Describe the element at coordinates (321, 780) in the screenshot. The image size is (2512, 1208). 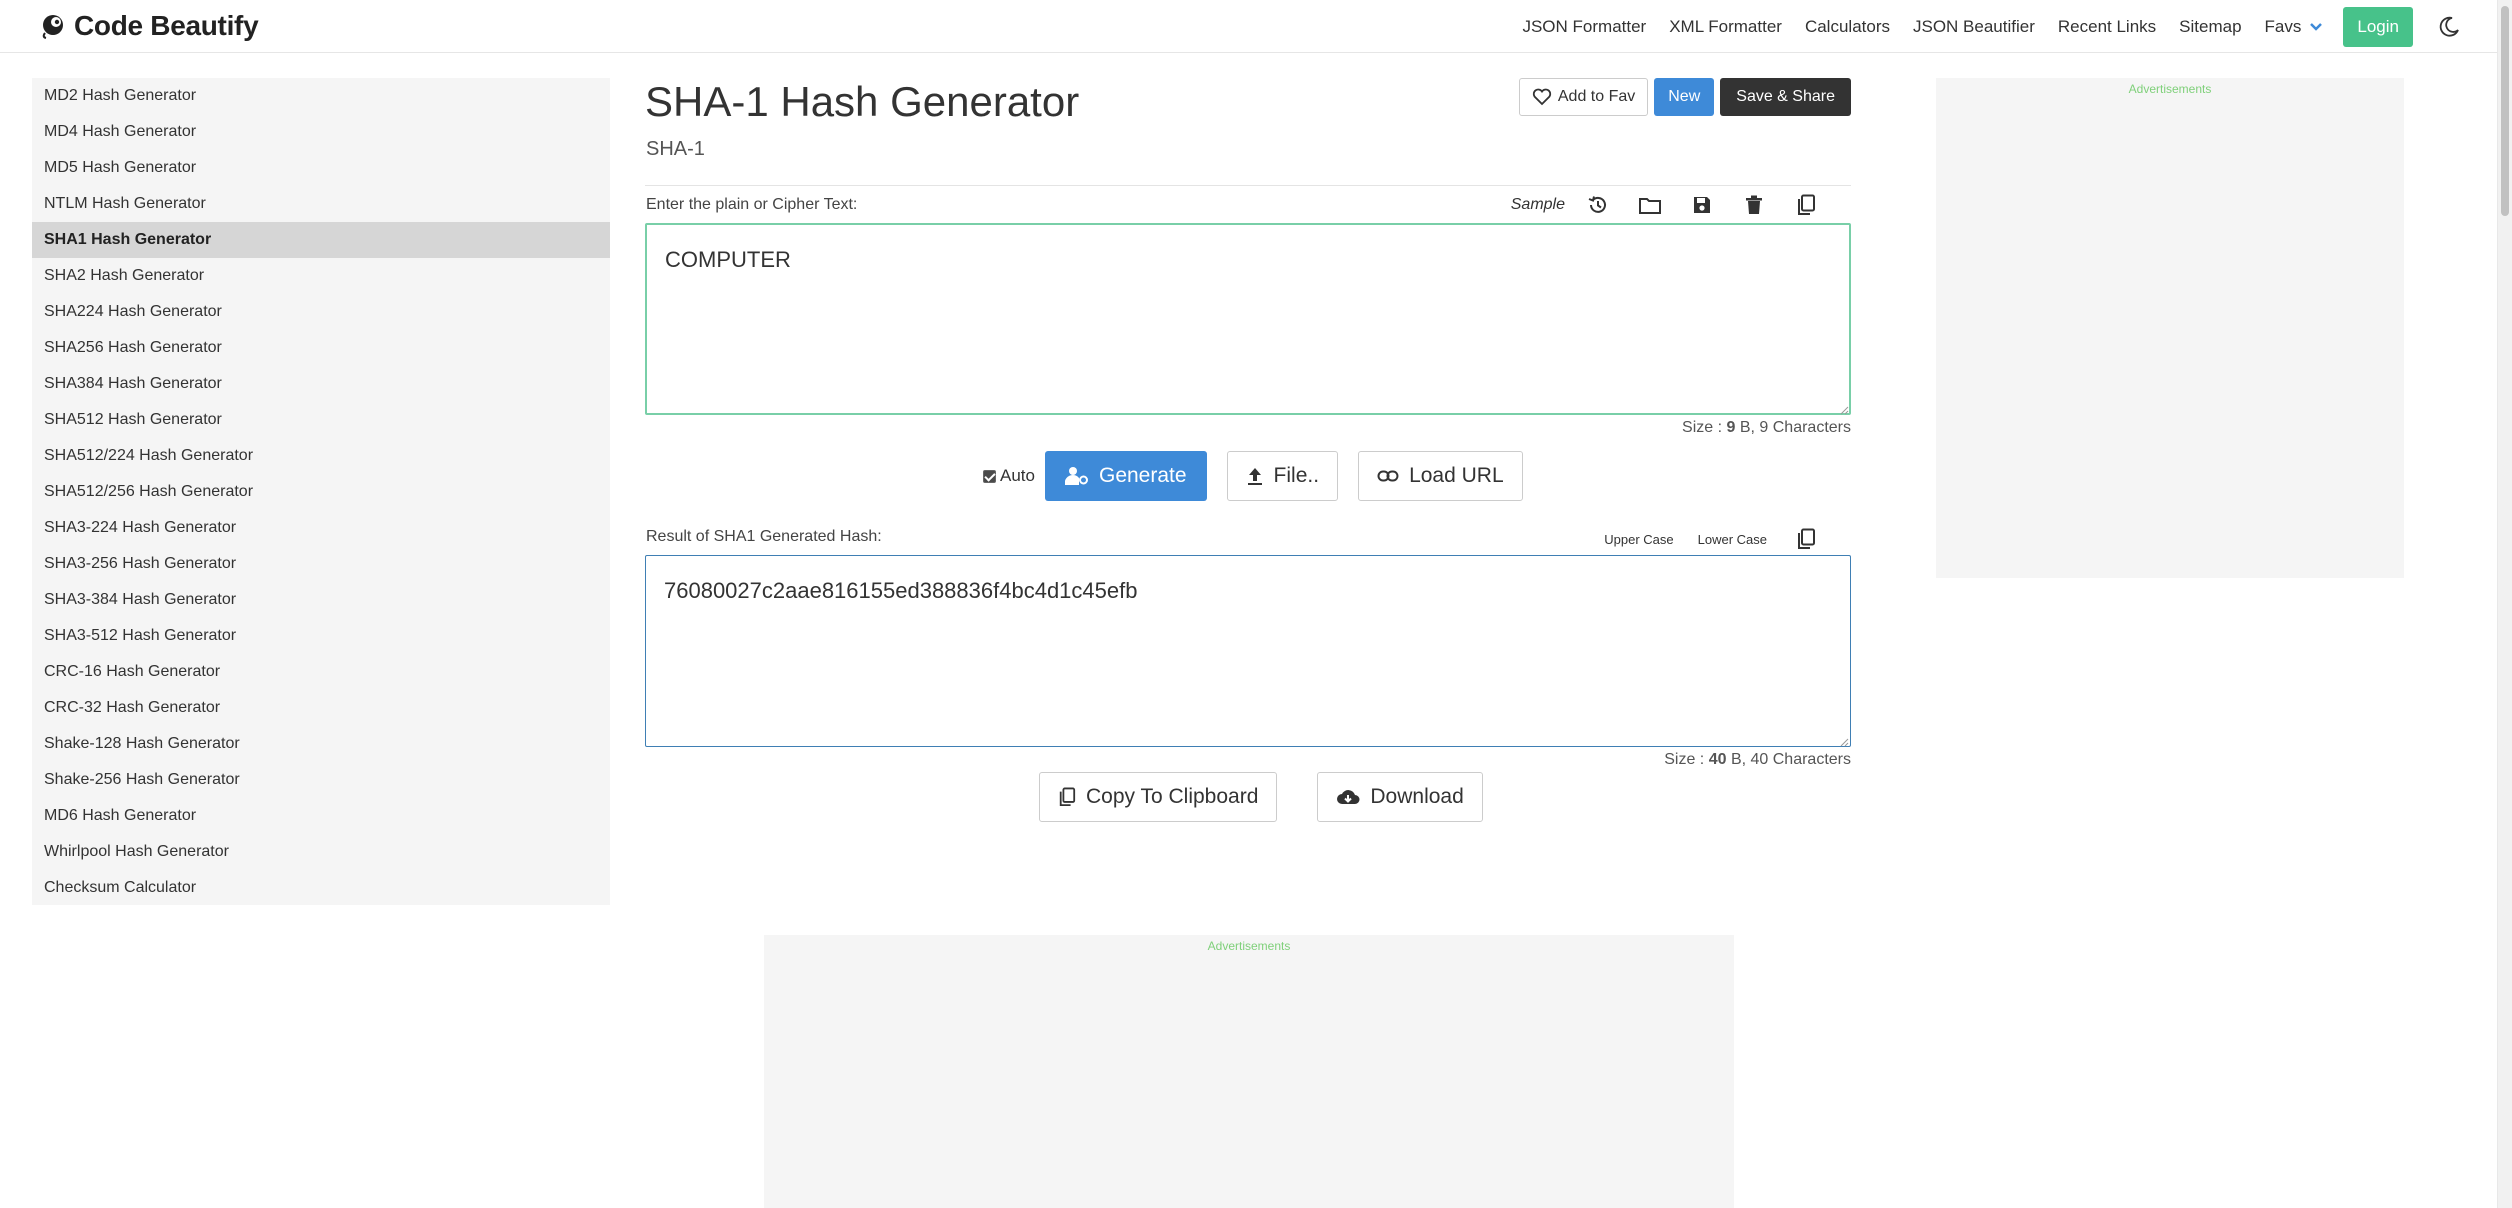
I see `sidebar-item: Shake-256 Hash Generator` at that location.